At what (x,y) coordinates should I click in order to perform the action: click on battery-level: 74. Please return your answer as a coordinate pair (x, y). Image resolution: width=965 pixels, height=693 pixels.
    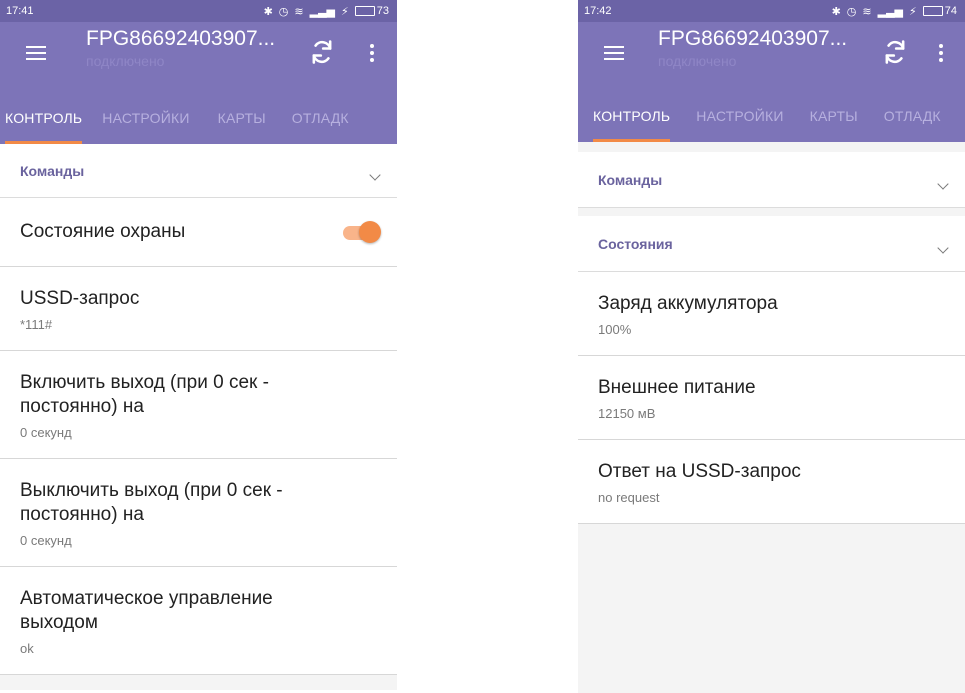
    Looking at the image, I should click on (950, 11).